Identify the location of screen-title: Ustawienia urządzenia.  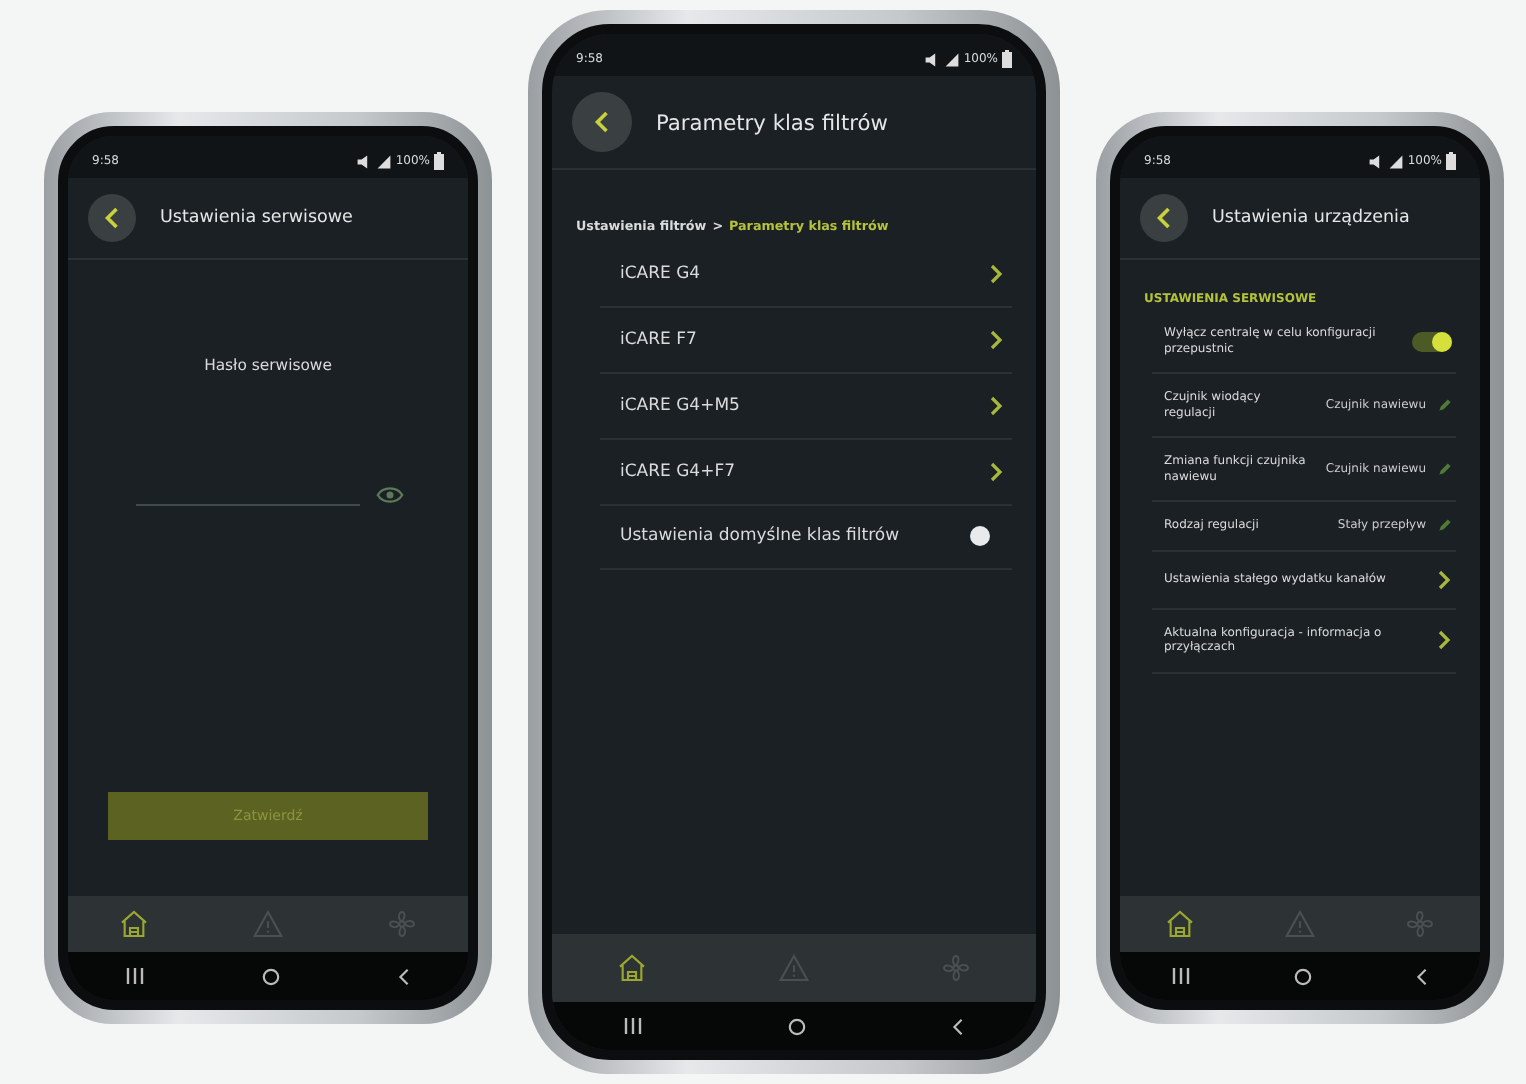
(1311, 218).